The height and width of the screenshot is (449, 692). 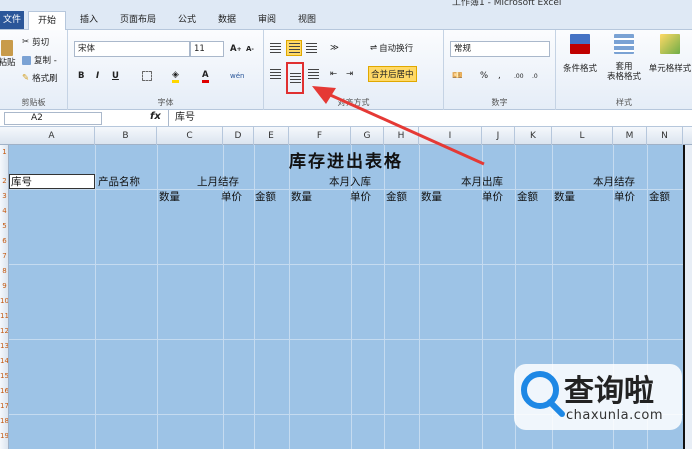 I want to click on cell-m3: 单价, so click(x=624, y=196).